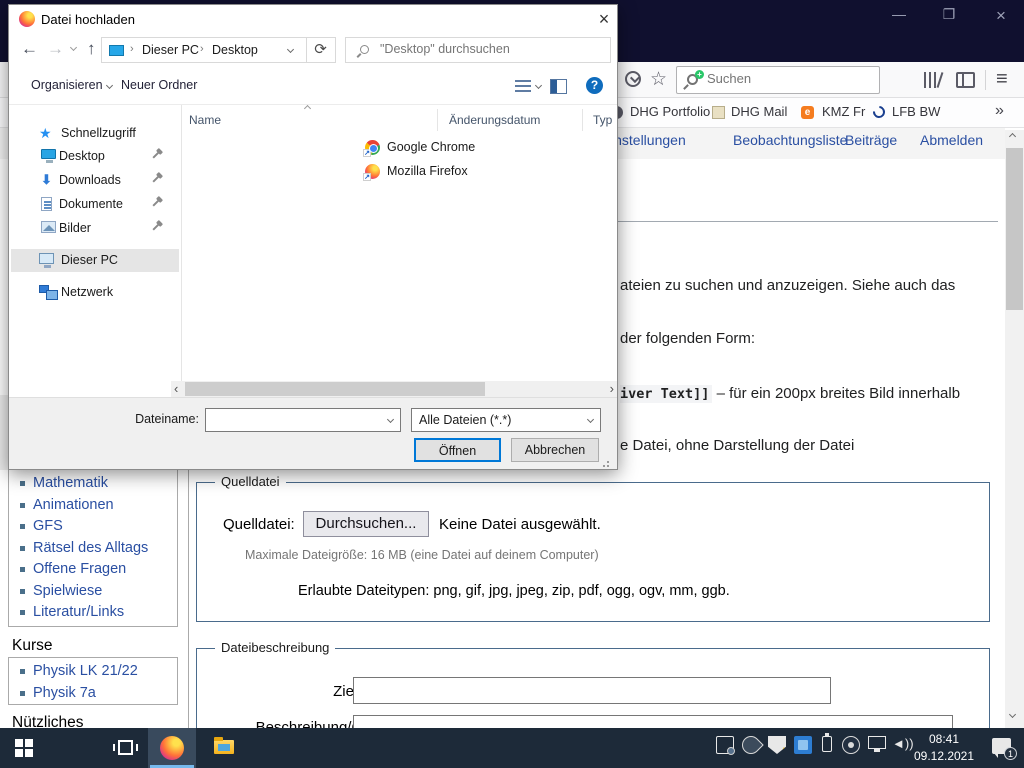 This screenshot has width=1024, height=768. Describe the element at coordinates (871, 140) in the screenshot. I see `link-beitraege: Beiträge` at that location.